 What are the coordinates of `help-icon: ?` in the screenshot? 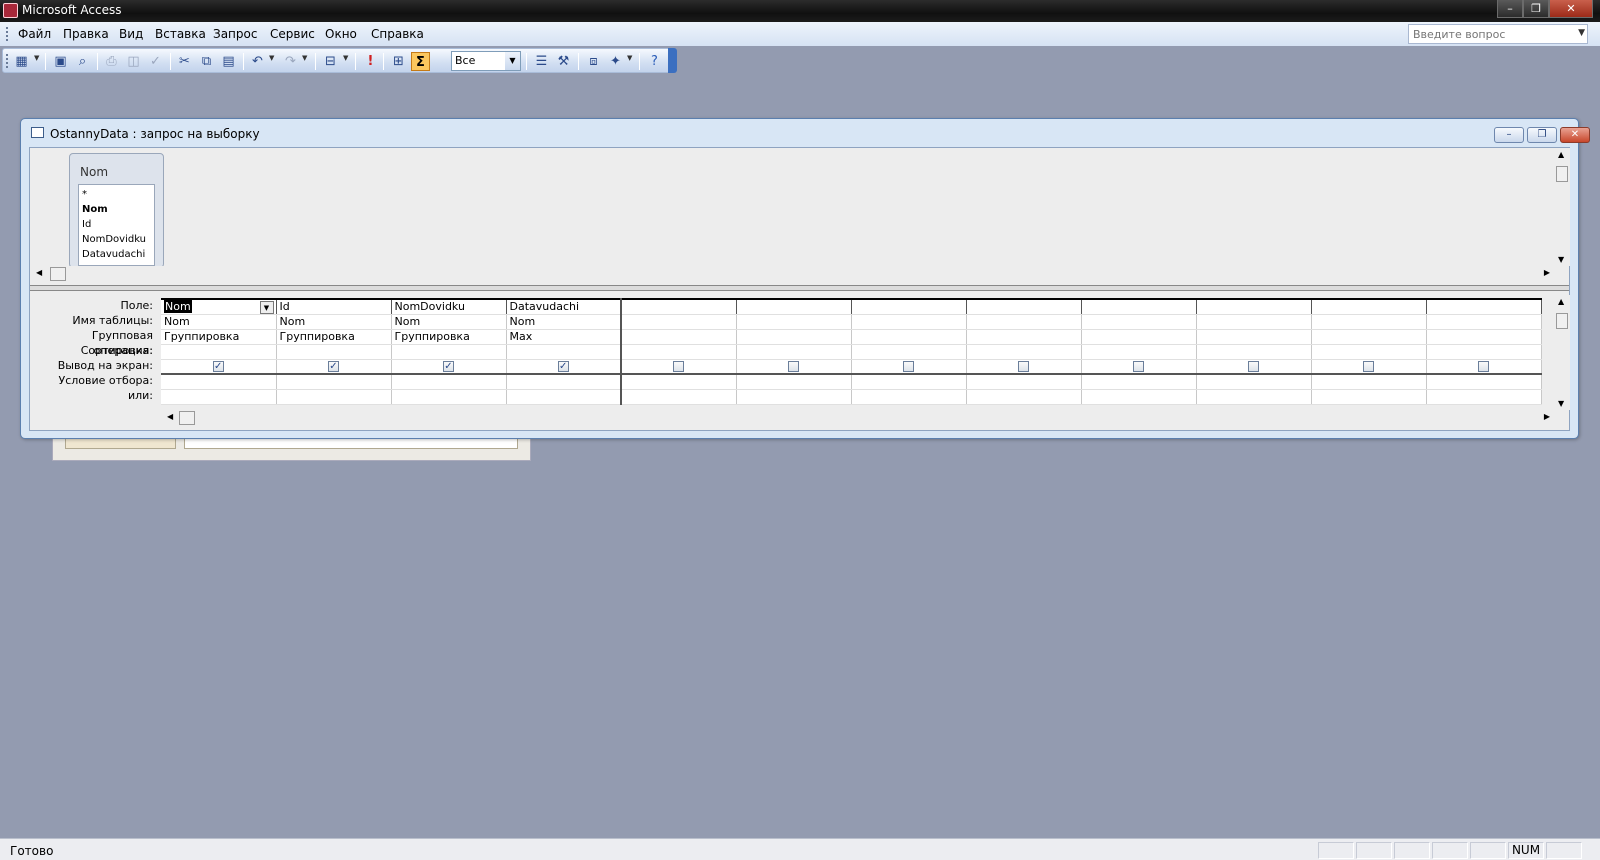 It's located at (654, 61).